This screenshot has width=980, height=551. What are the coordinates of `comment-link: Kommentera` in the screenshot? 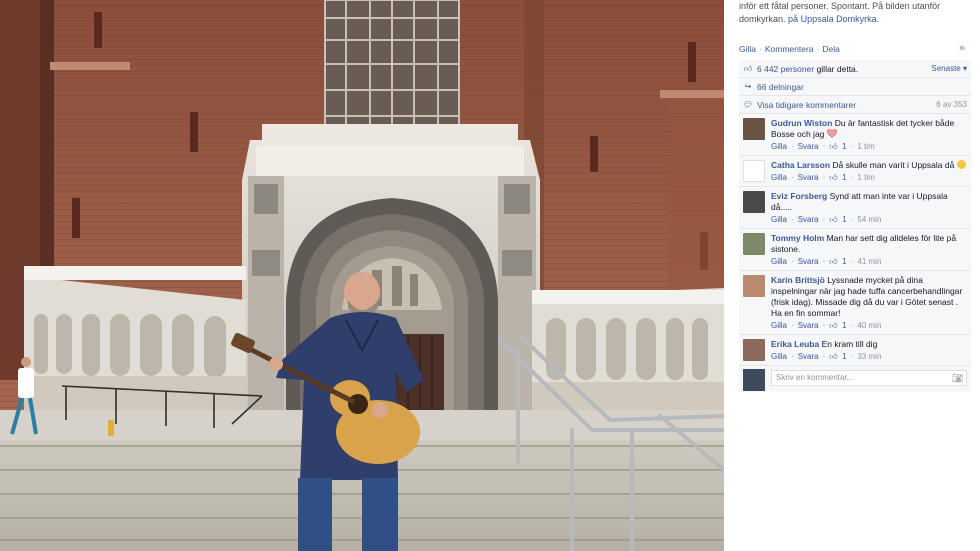 It's located at (789, 50).